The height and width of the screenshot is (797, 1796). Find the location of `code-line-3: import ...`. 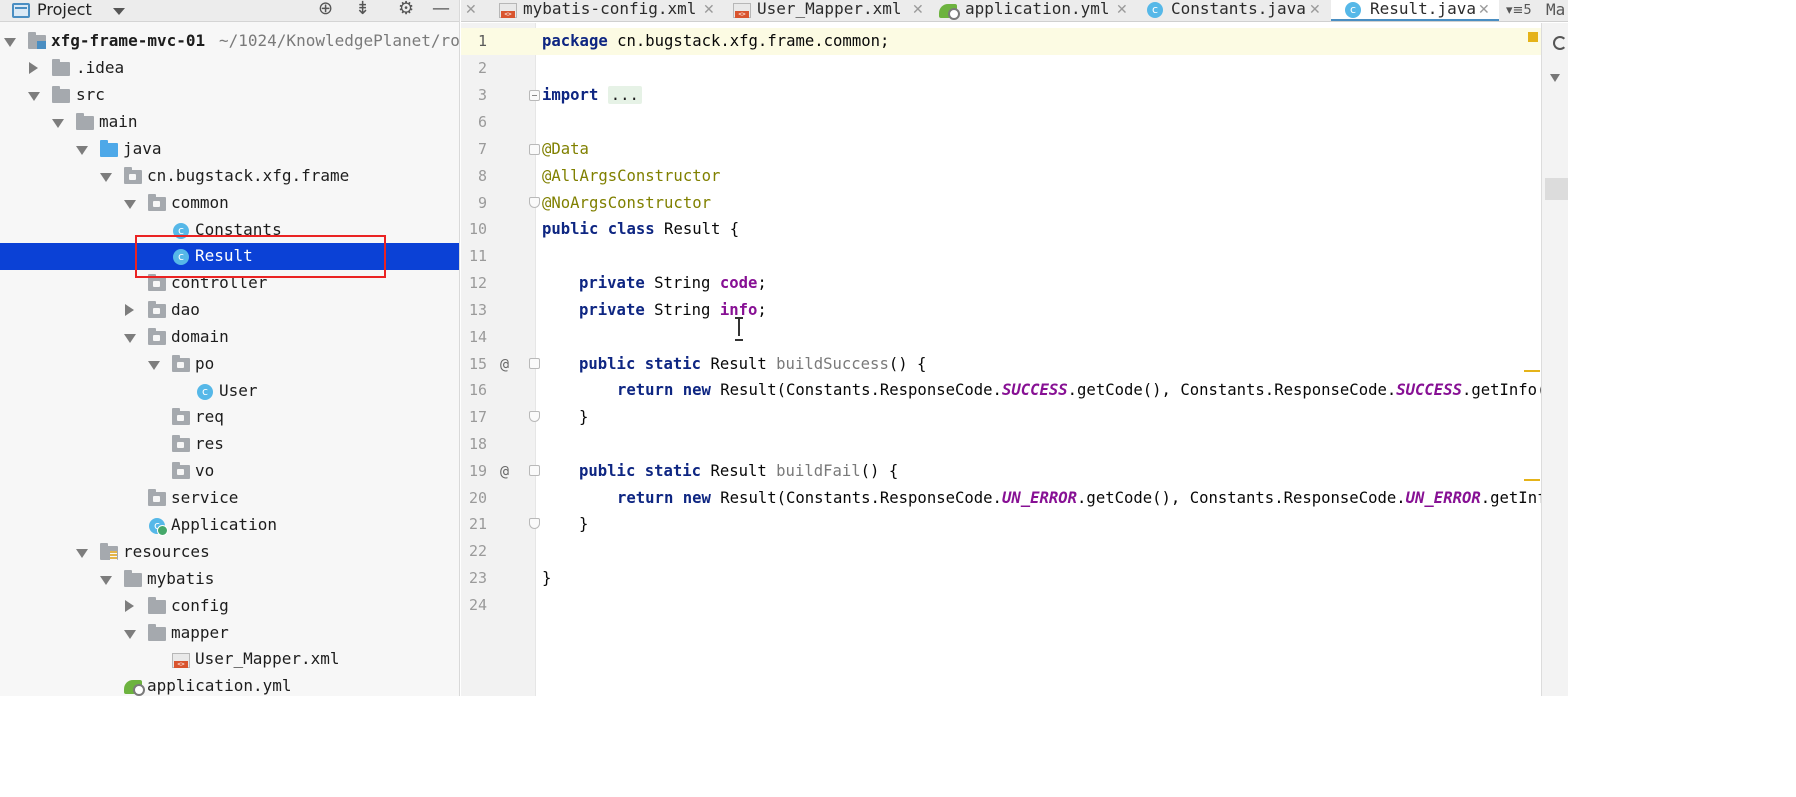

code-line-3: import ... is located at coordinates (592, 95).